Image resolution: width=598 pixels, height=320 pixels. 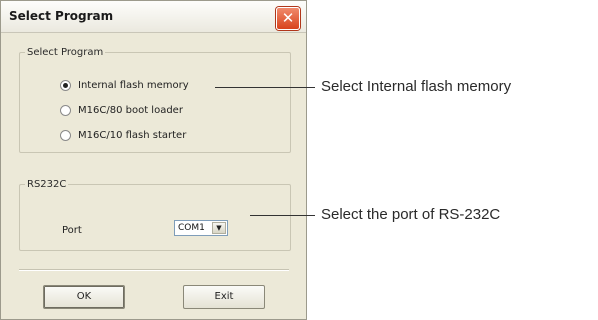 I want to click on close-button: ✕, so click(x=288, y=18).